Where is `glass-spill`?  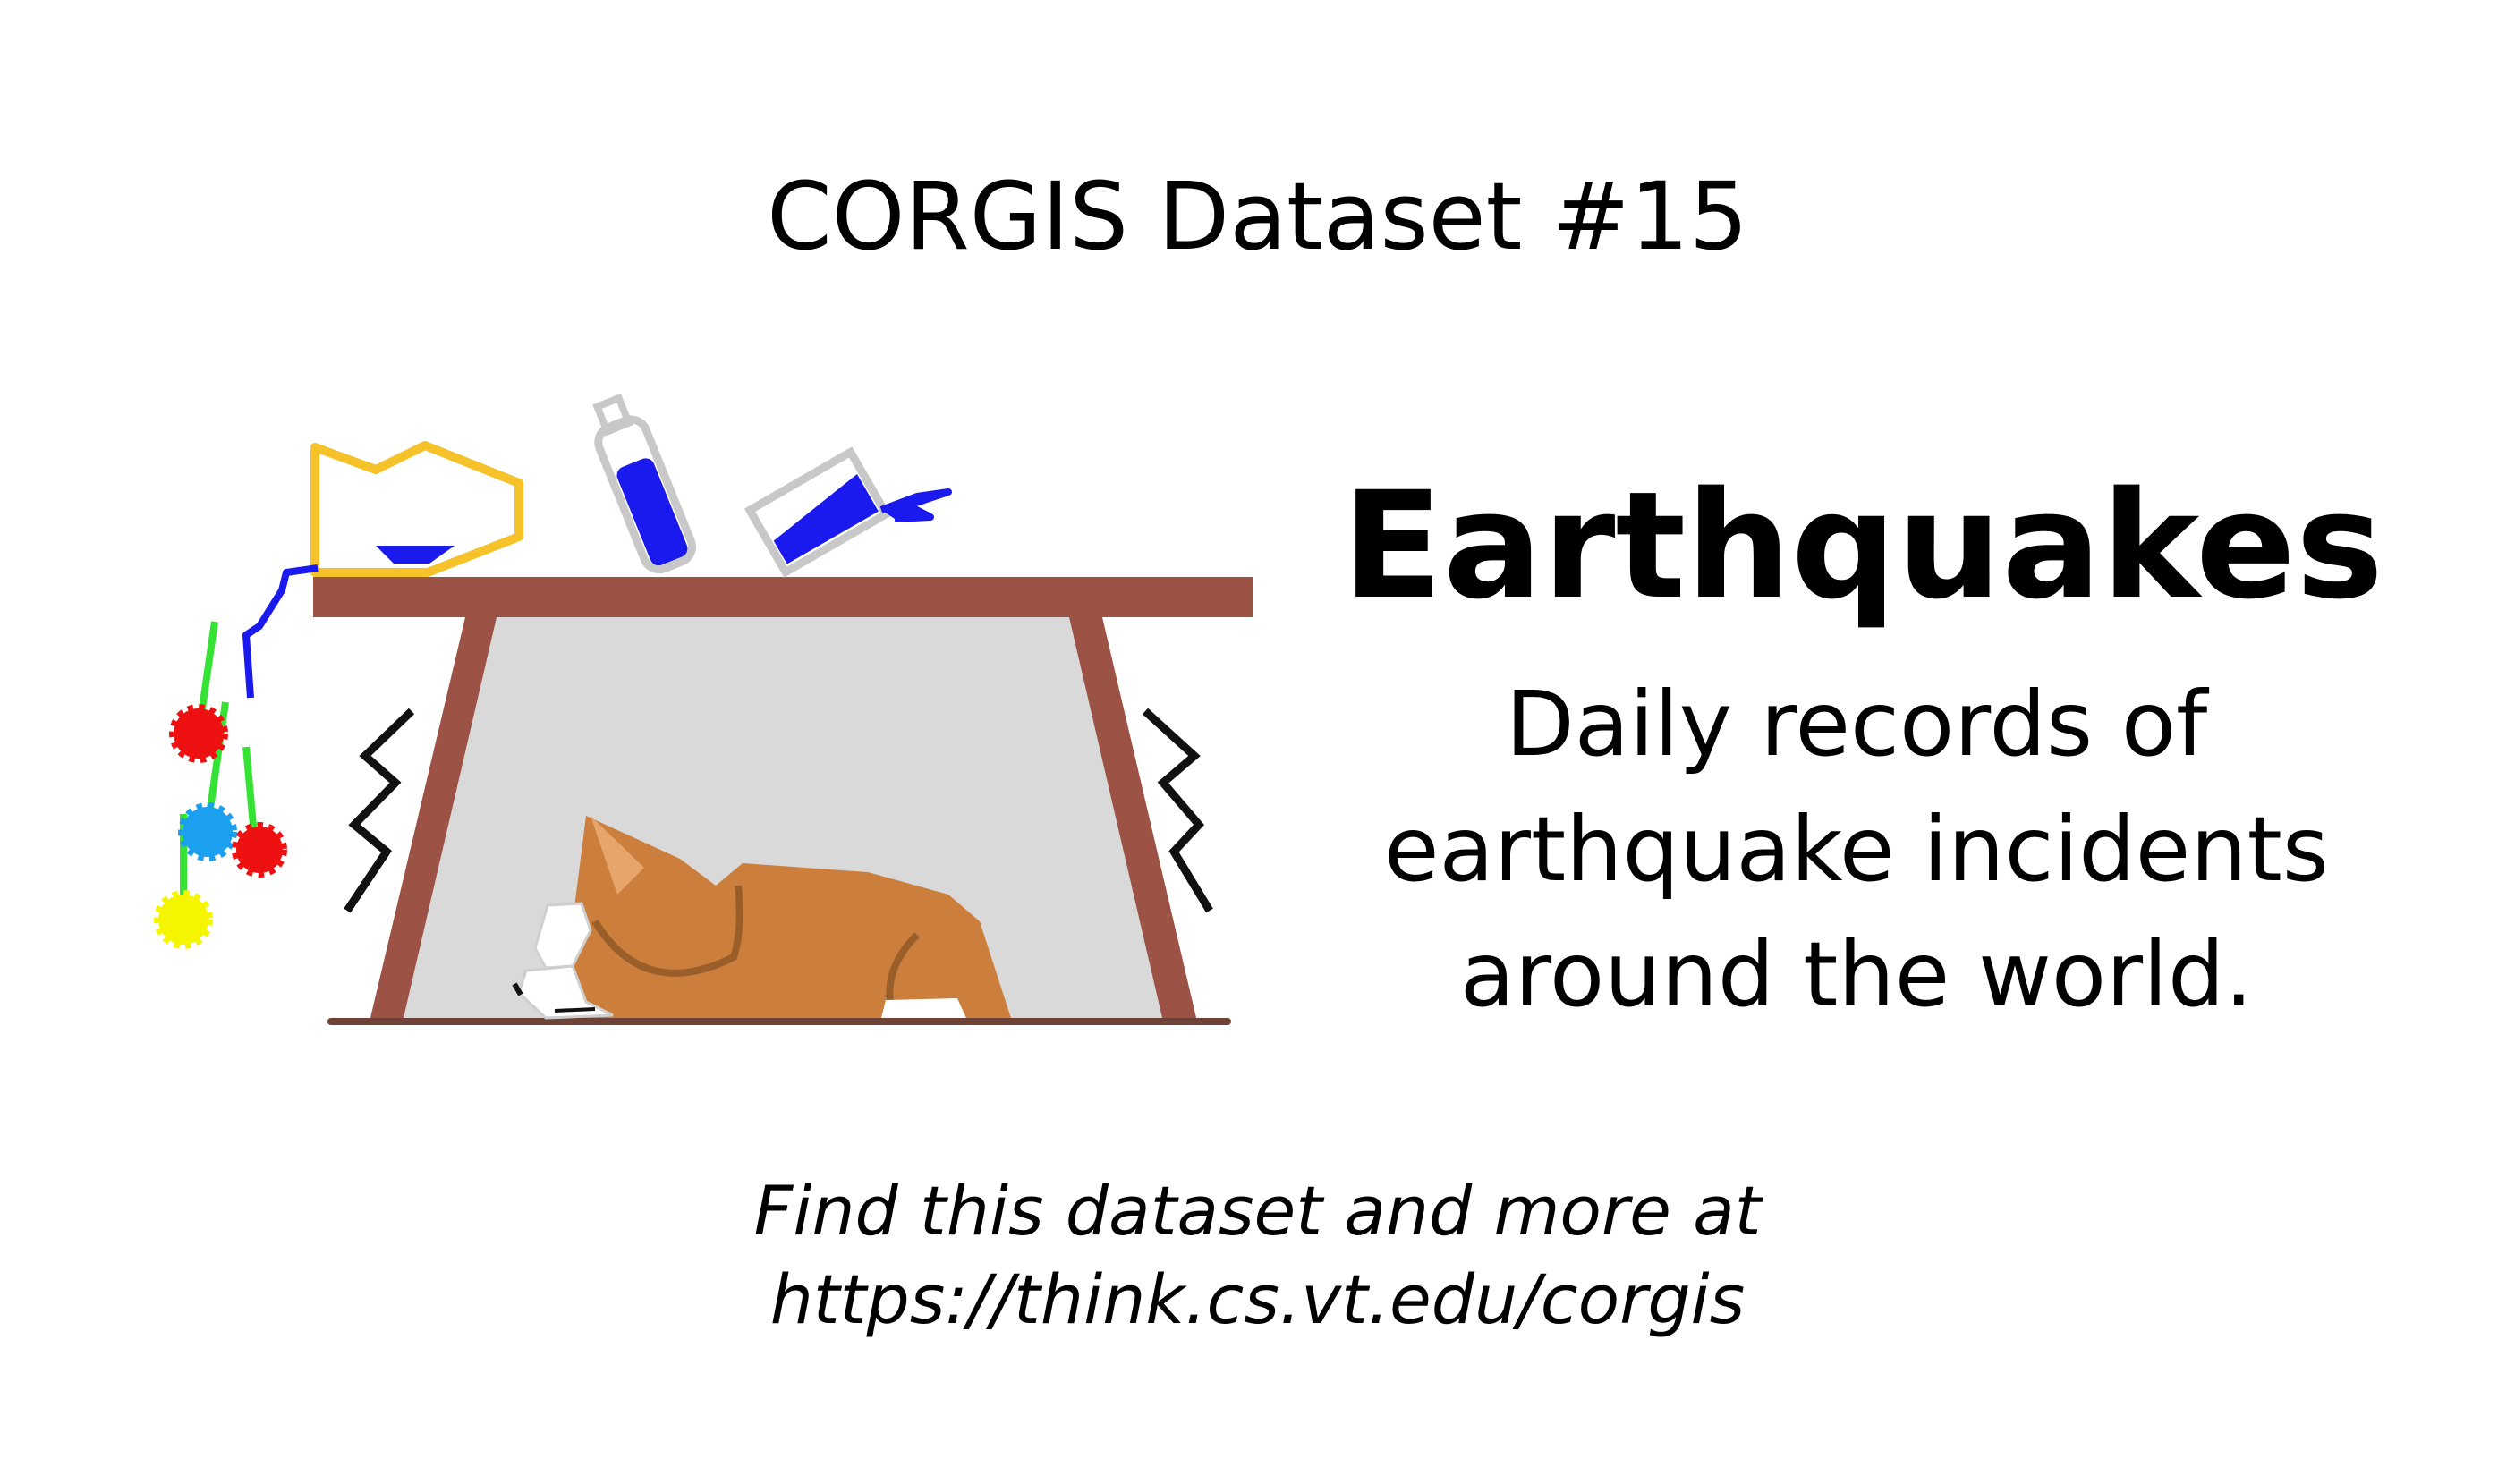
glass-spill is located at coordinates (915, 505).